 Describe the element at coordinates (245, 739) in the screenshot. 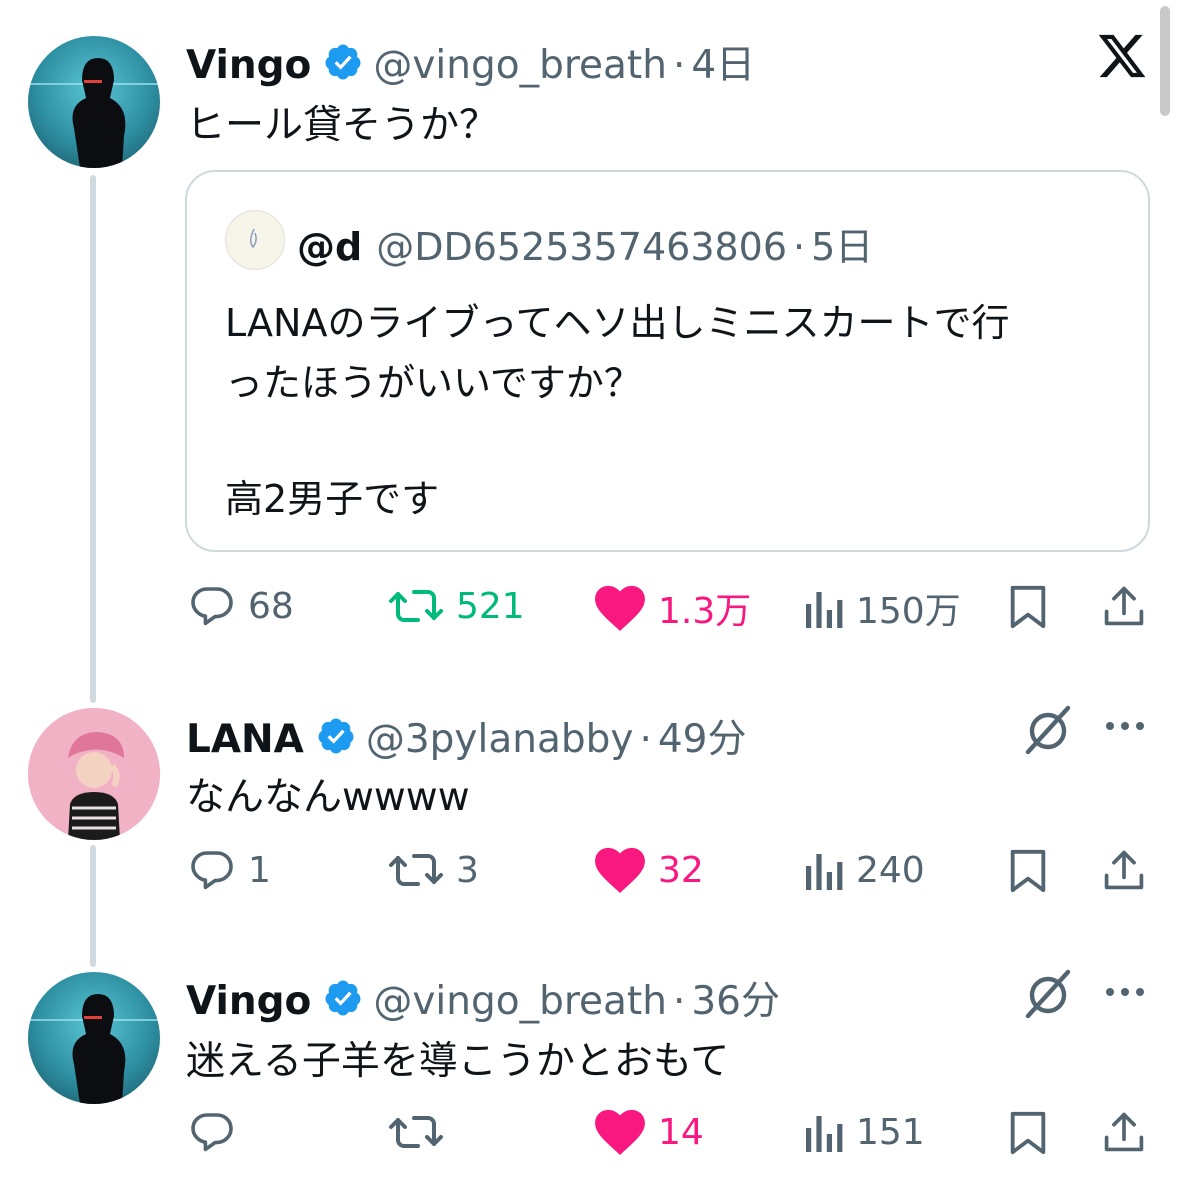

I see `display-name: LANA` at that location.